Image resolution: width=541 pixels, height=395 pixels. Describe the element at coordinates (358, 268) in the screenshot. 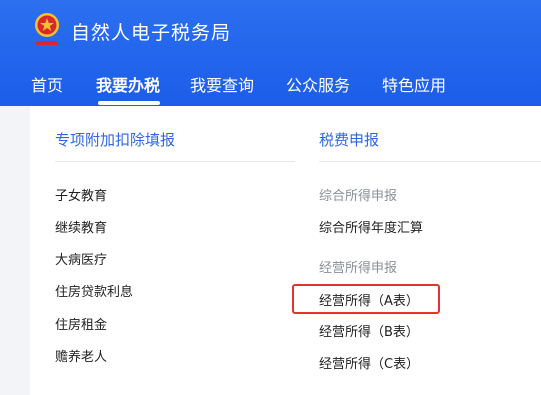

I see `group-label-business-income: 经营所得申报` at that location.